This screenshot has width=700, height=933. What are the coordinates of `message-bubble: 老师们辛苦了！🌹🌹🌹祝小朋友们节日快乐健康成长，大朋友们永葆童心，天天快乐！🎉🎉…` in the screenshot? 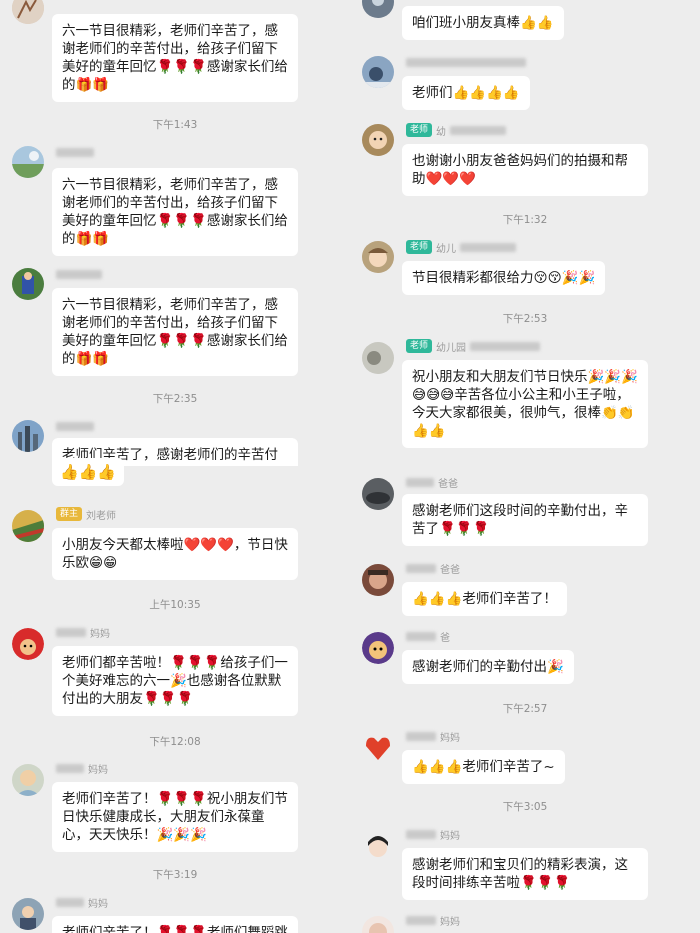 It's located at (175, 817).